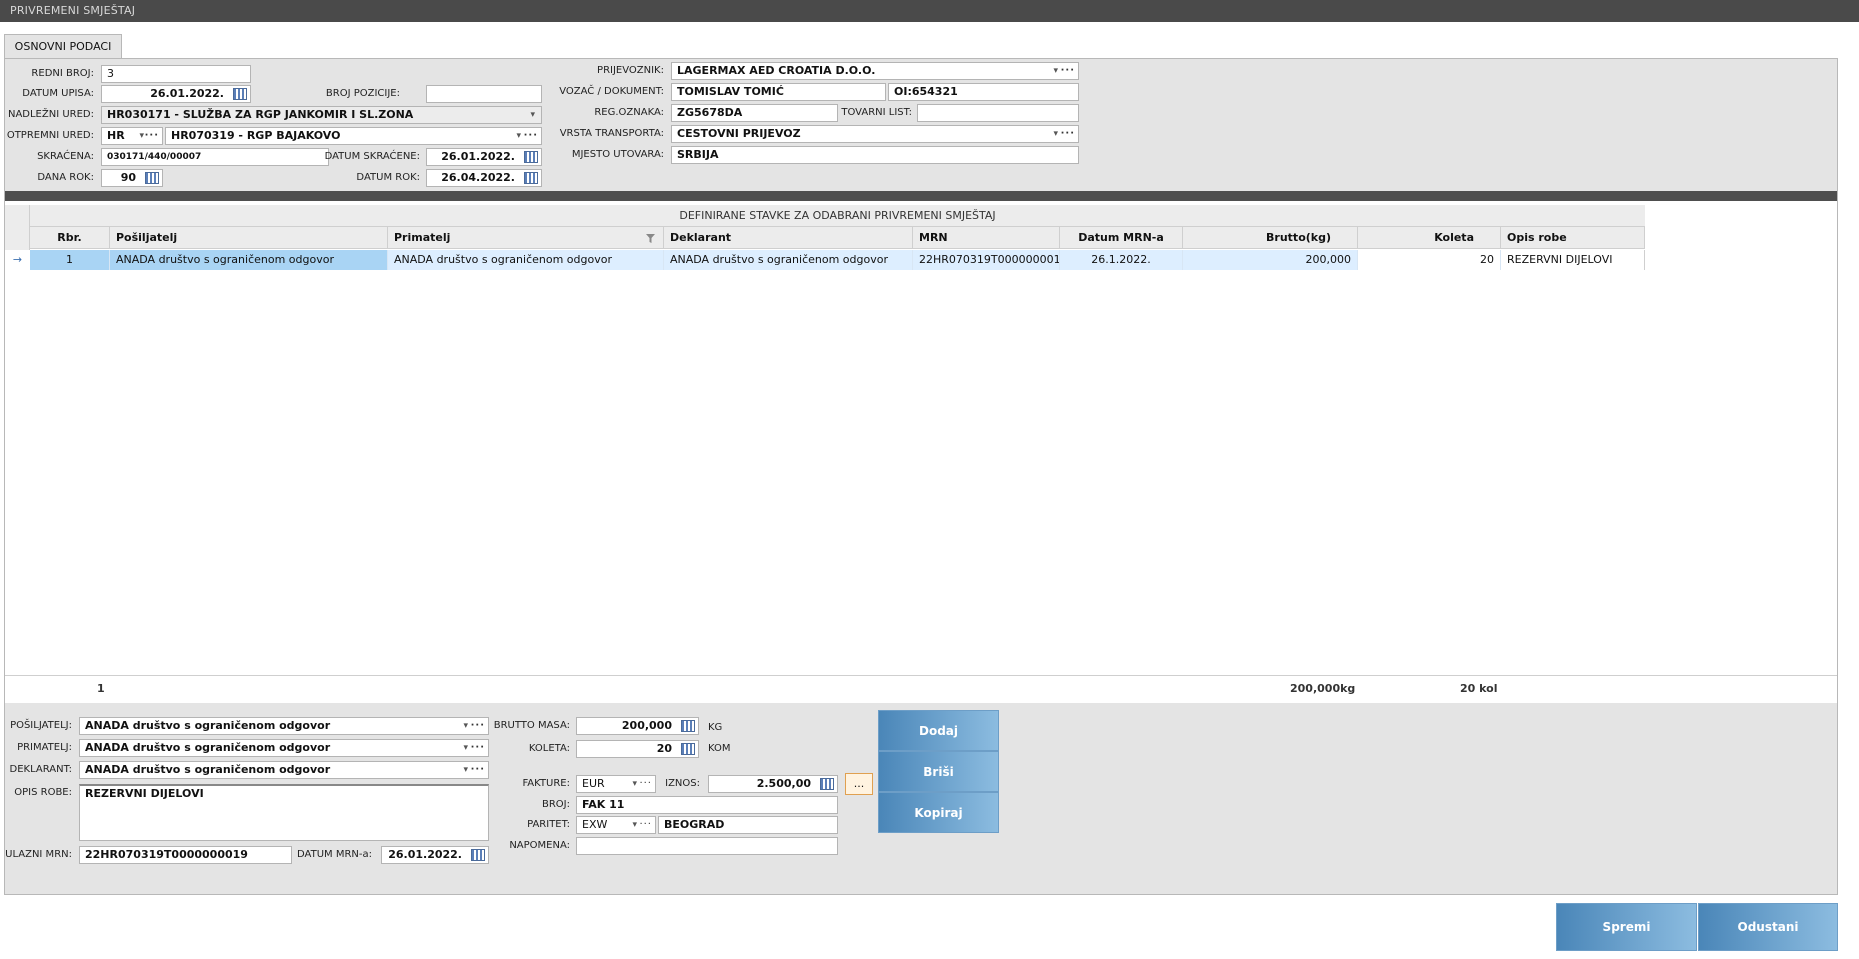 The height and width of the screenshot is (959, 1859). What do you see at coordinates (875, 134) in the screenshot?
I see `vrsta-transporta-select: CESTOVNI PRIJEVOZ ▾ ···` at bounding box center [875, 134].